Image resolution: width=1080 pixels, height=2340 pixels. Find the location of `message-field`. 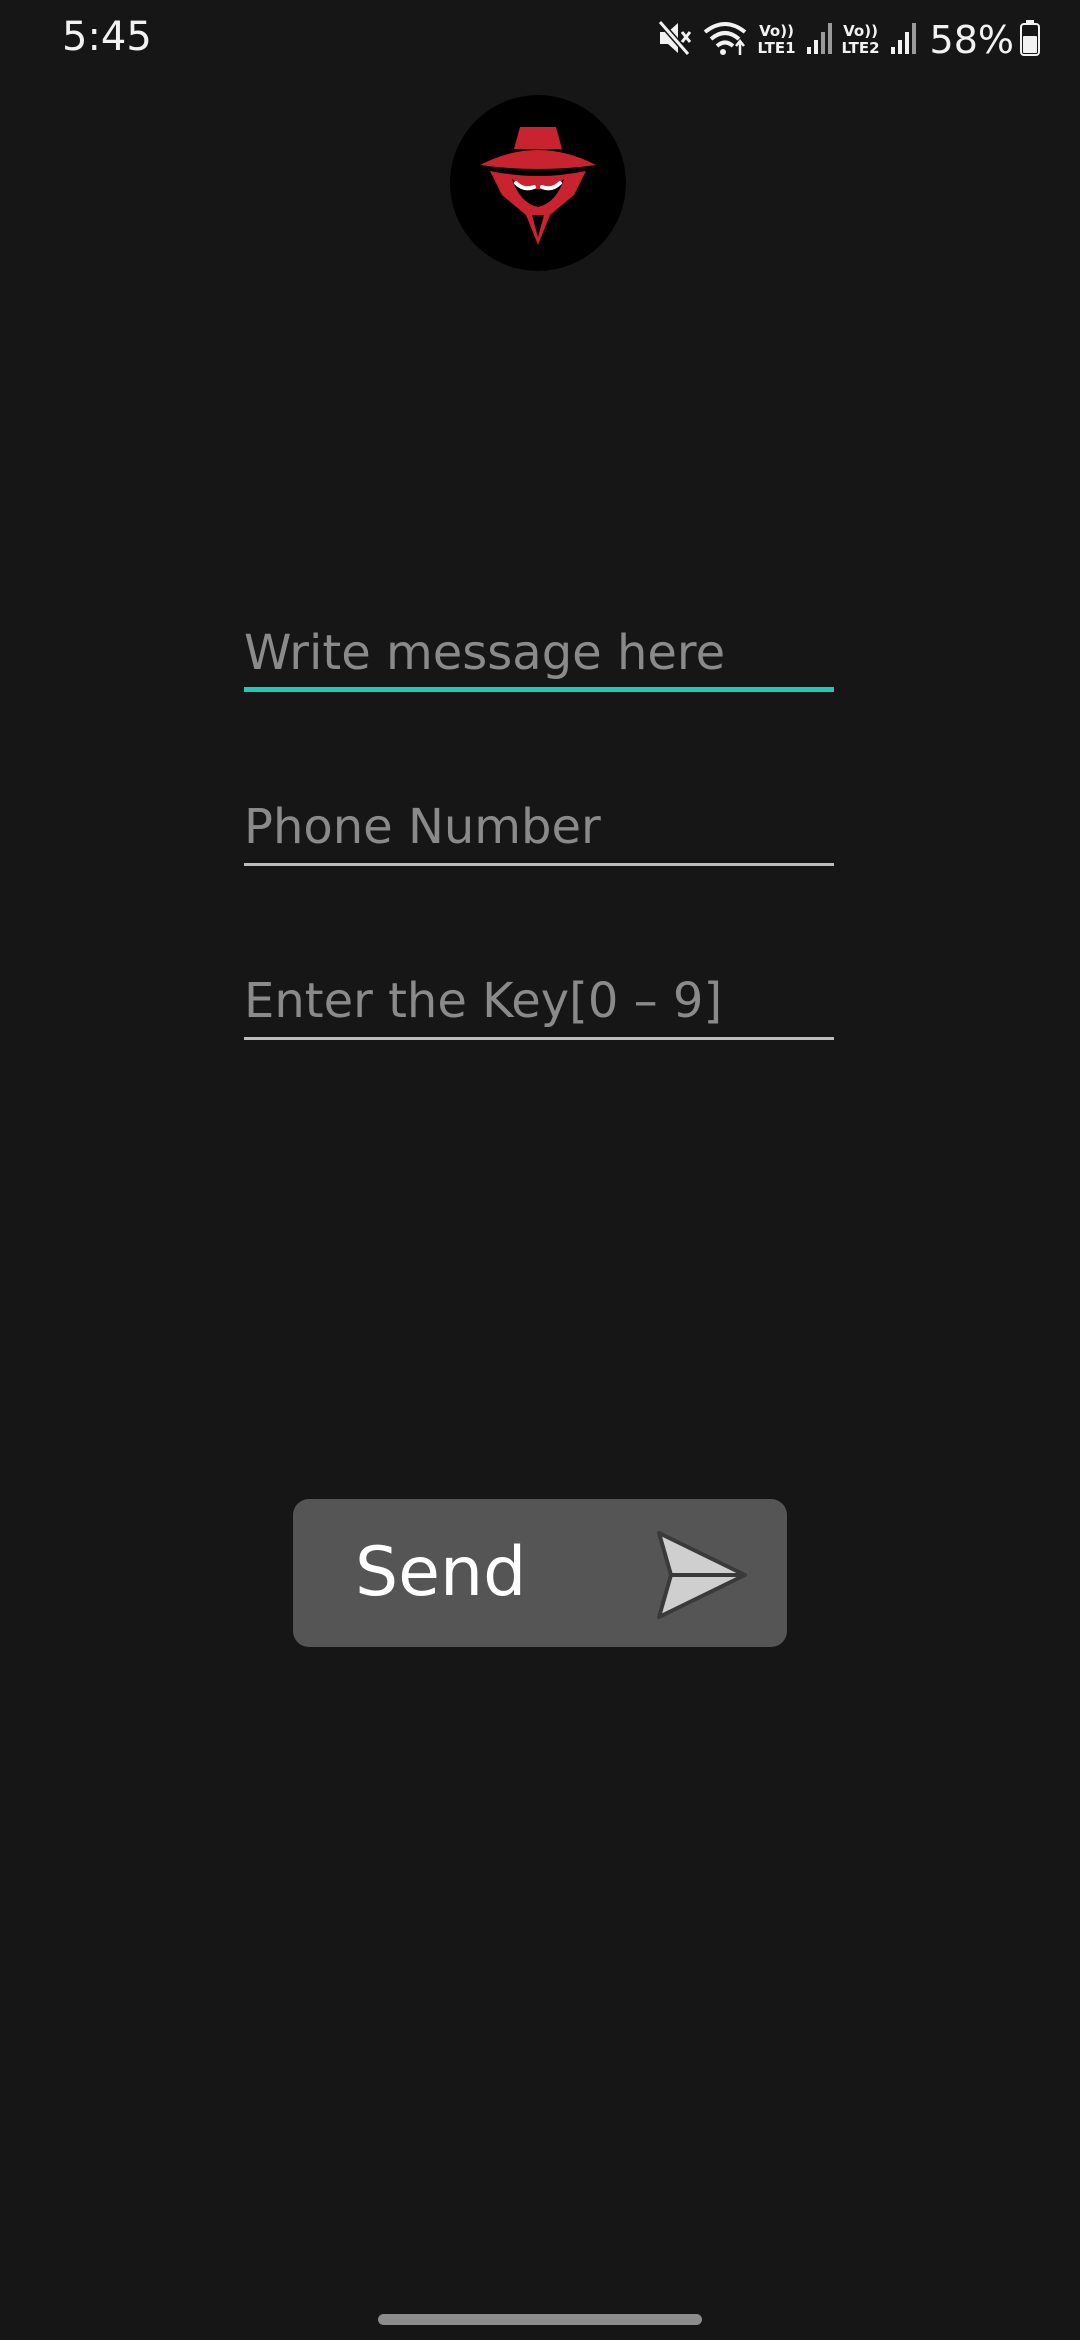

message-field is located at coordinates (539, 657).